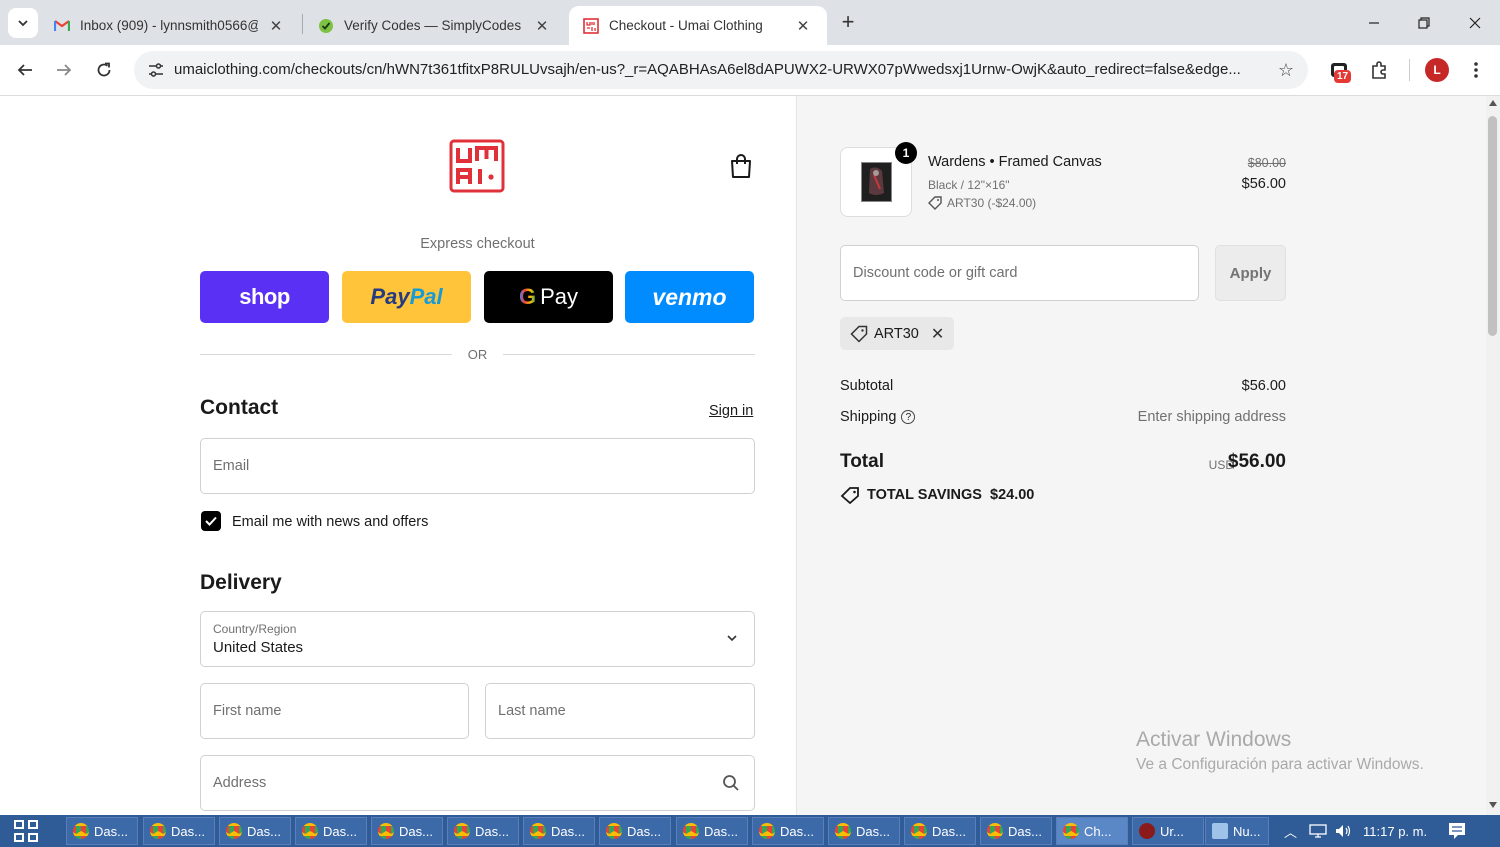 The height and width of the screenshot is (847, 1500). I want to click on email-field: Email, so click(477, 466).